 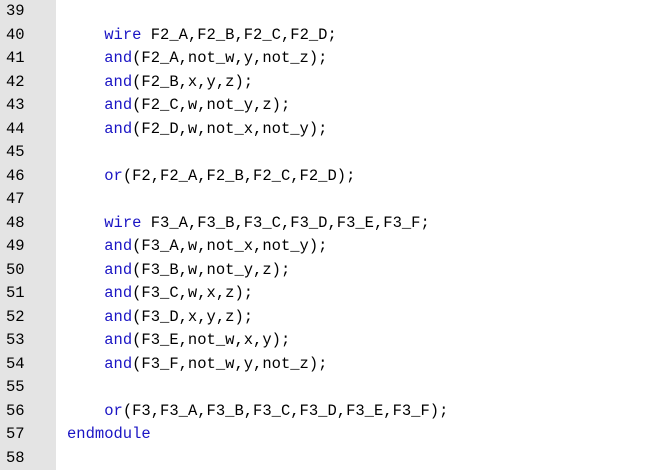 What do you see at coordinates (15, 81) in the screenshot?
I see `line-number: 42` at bounding box center [15, 81].